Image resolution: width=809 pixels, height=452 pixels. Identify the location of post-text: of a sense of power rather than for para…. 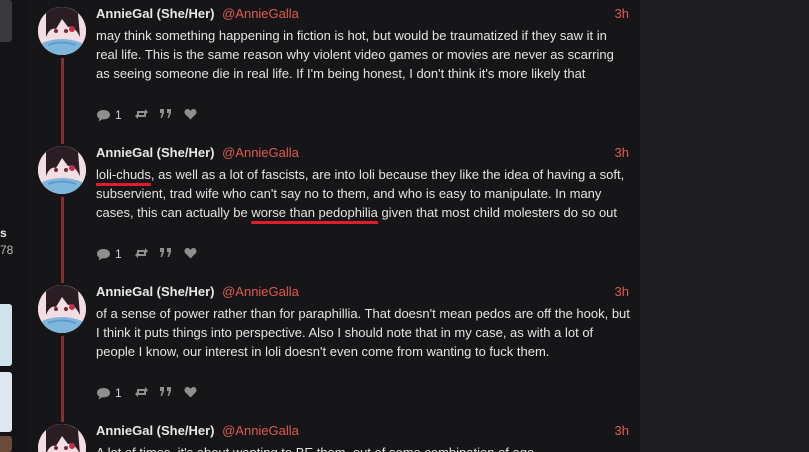
(363, 332).